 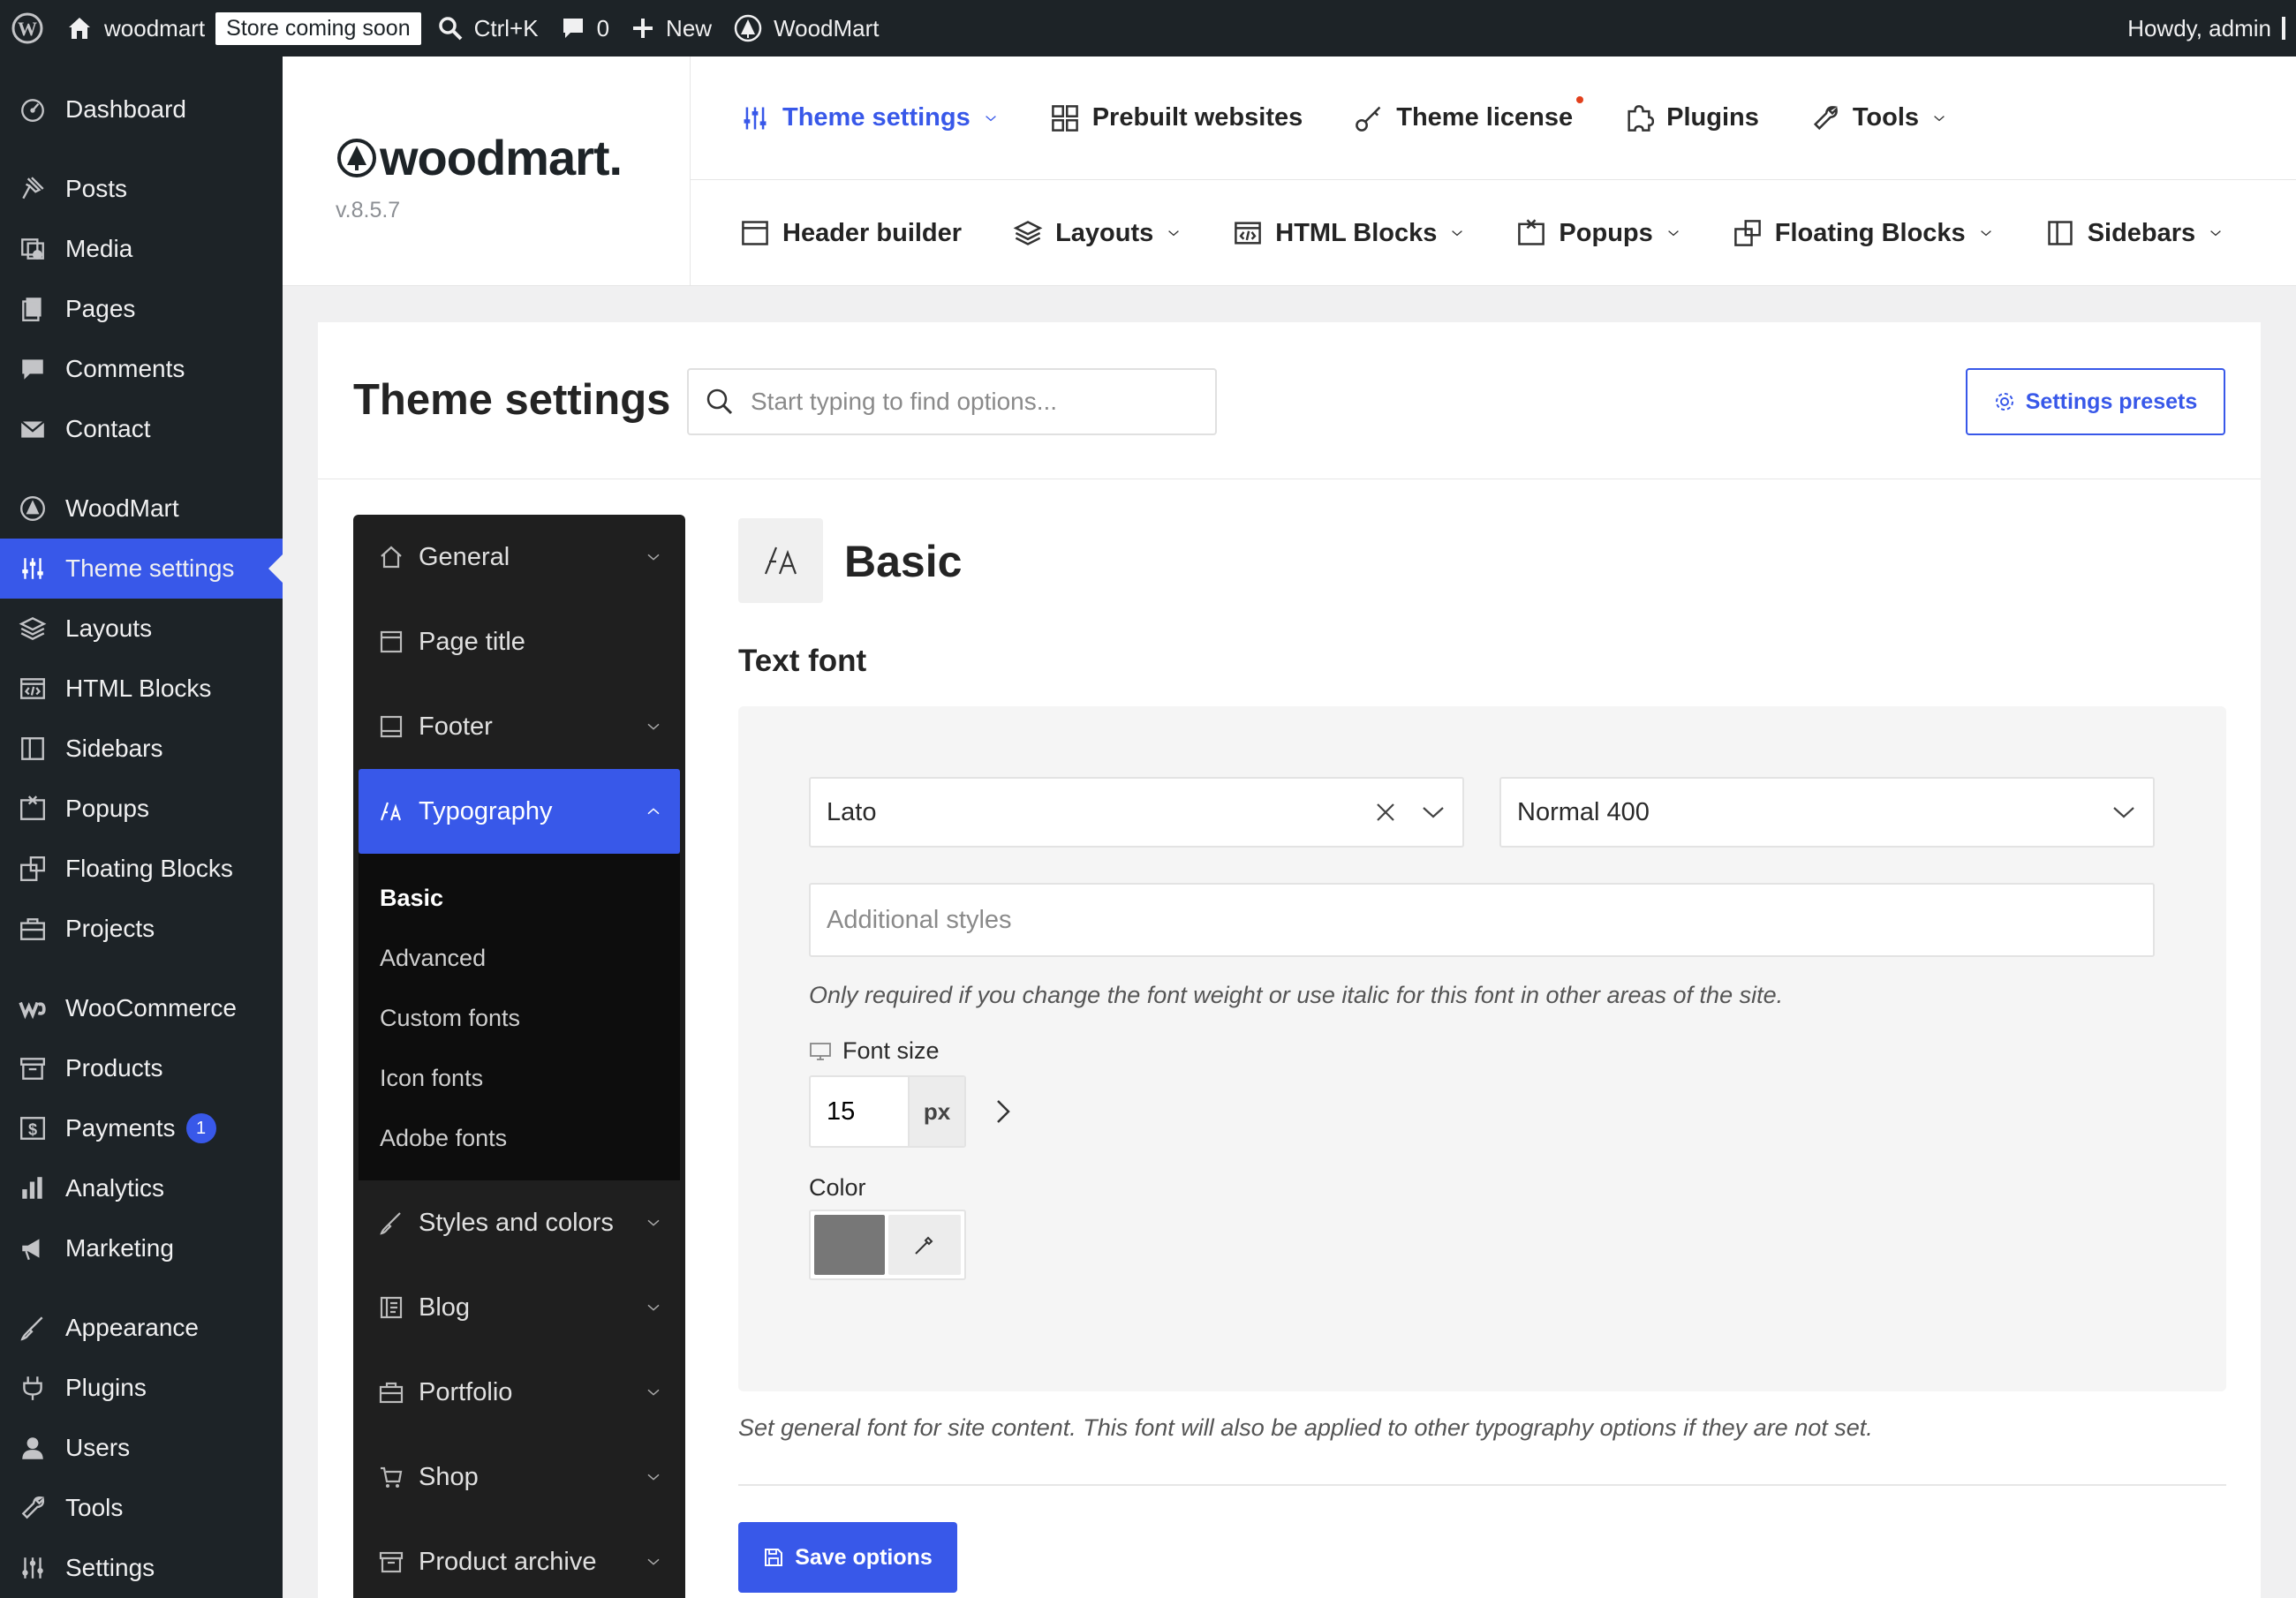 What do you see at coordinates (1349, 233) in the screenshot?
I see `nav-html-blocks: HTML Blocks` at bounding box center [1349, 233].